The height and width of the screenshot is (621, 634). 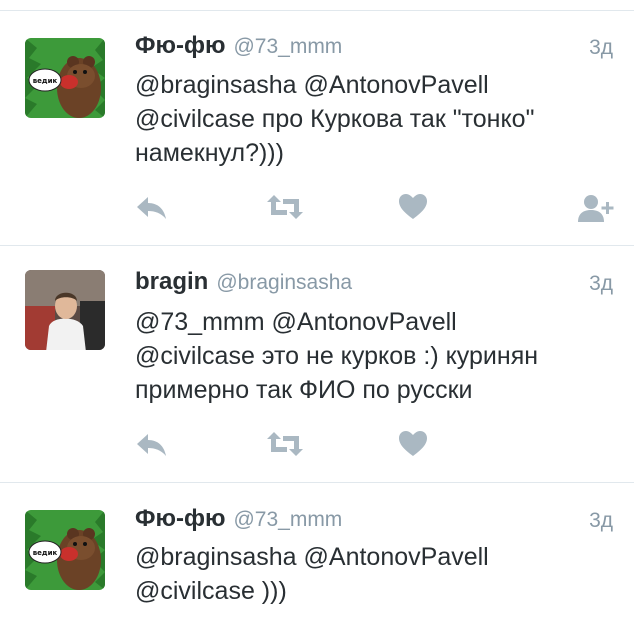 I want to click on name-line: bragin @braginsasha, so click(x=243, y=283).